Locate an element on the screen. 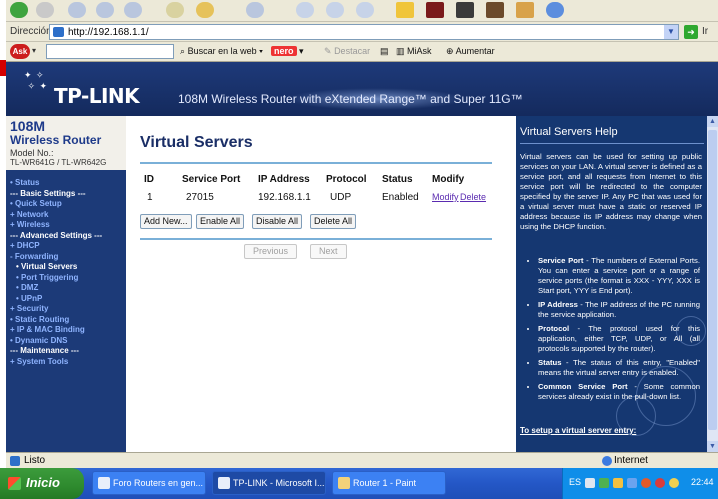 This screenshot has width=718, height=499. column-header-status: Status is located at coordinates (397, 179).